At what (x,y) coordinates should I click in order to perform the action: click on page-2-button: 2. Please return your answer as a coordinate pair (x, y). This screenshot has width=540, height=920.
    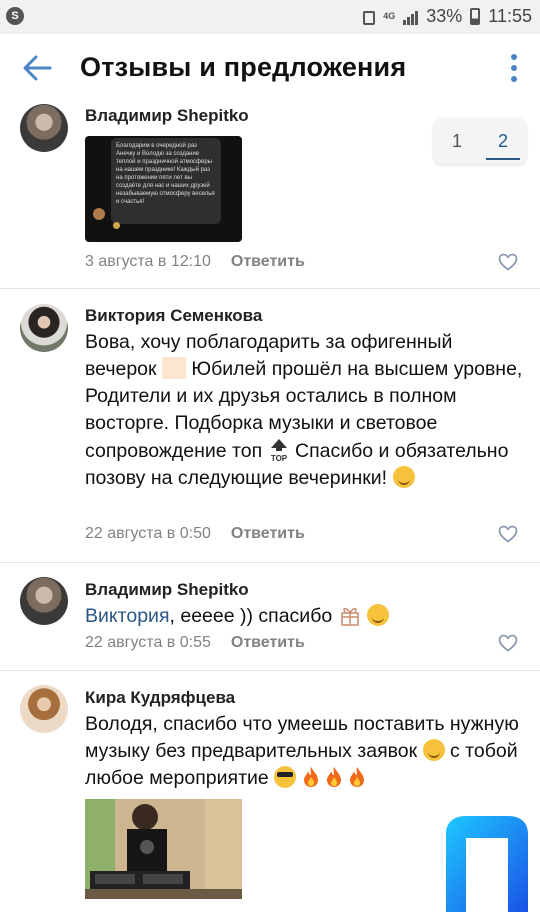
    Looking at the image, I should click on (503, 145).